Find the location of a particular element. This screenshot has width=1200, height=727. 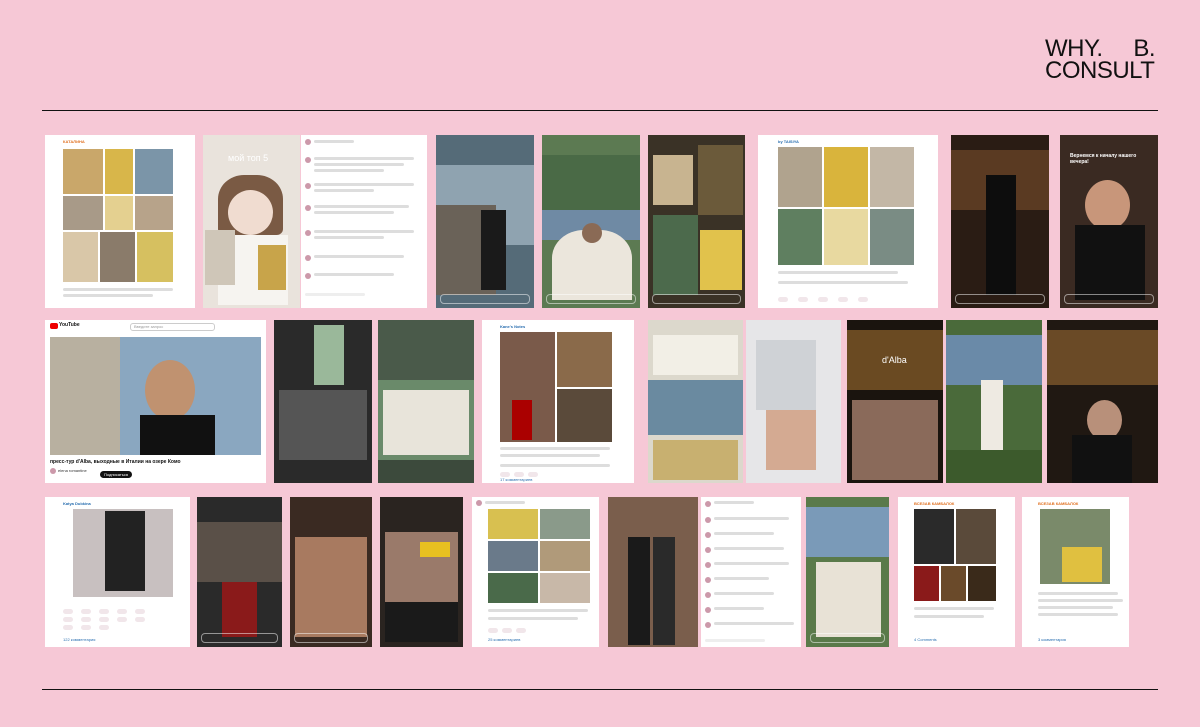

screenshot-story-collage is located at coordinates (696, 221).